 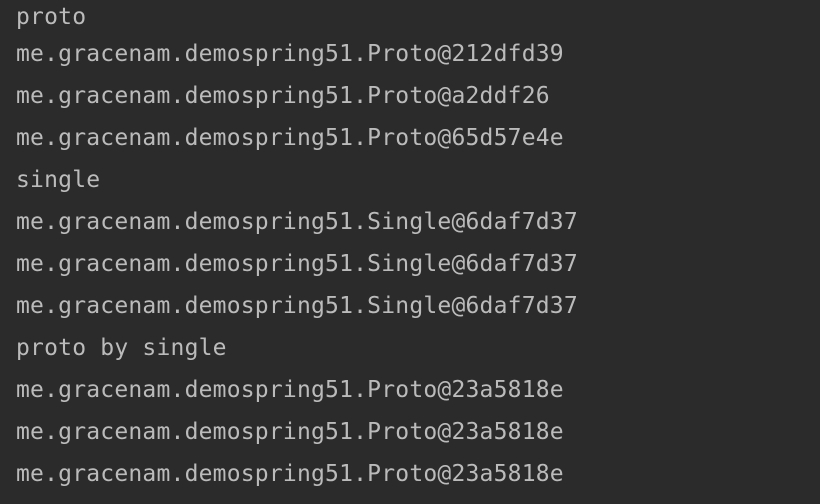 What do you see at coordinates (51, 17) in the screenshot?
I see `console-line-label: proto` at bounding box center [51, 17].